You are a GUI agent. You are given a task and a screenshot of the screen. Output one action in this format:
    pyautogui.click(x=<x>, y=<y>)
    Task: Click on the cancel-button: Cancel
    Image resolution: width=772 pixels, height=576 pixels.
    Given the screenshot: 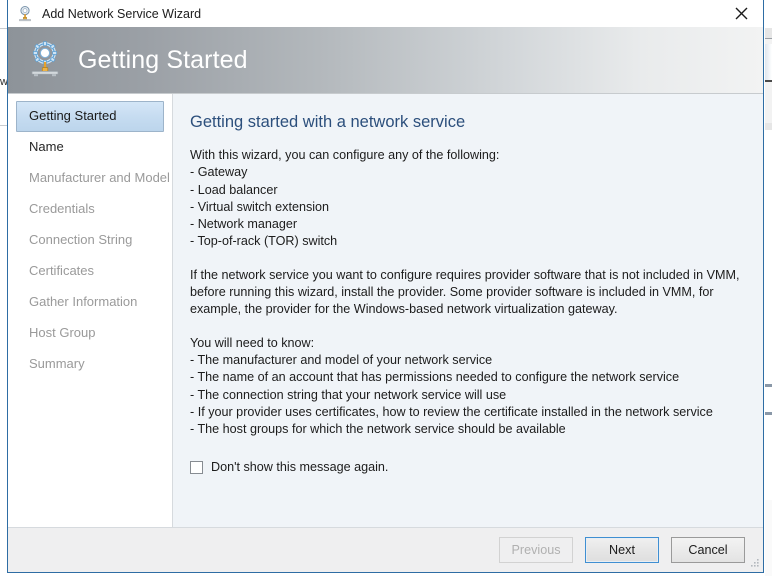 What is the action you would take?
    pyautogui.click(x=708, y=550)
    